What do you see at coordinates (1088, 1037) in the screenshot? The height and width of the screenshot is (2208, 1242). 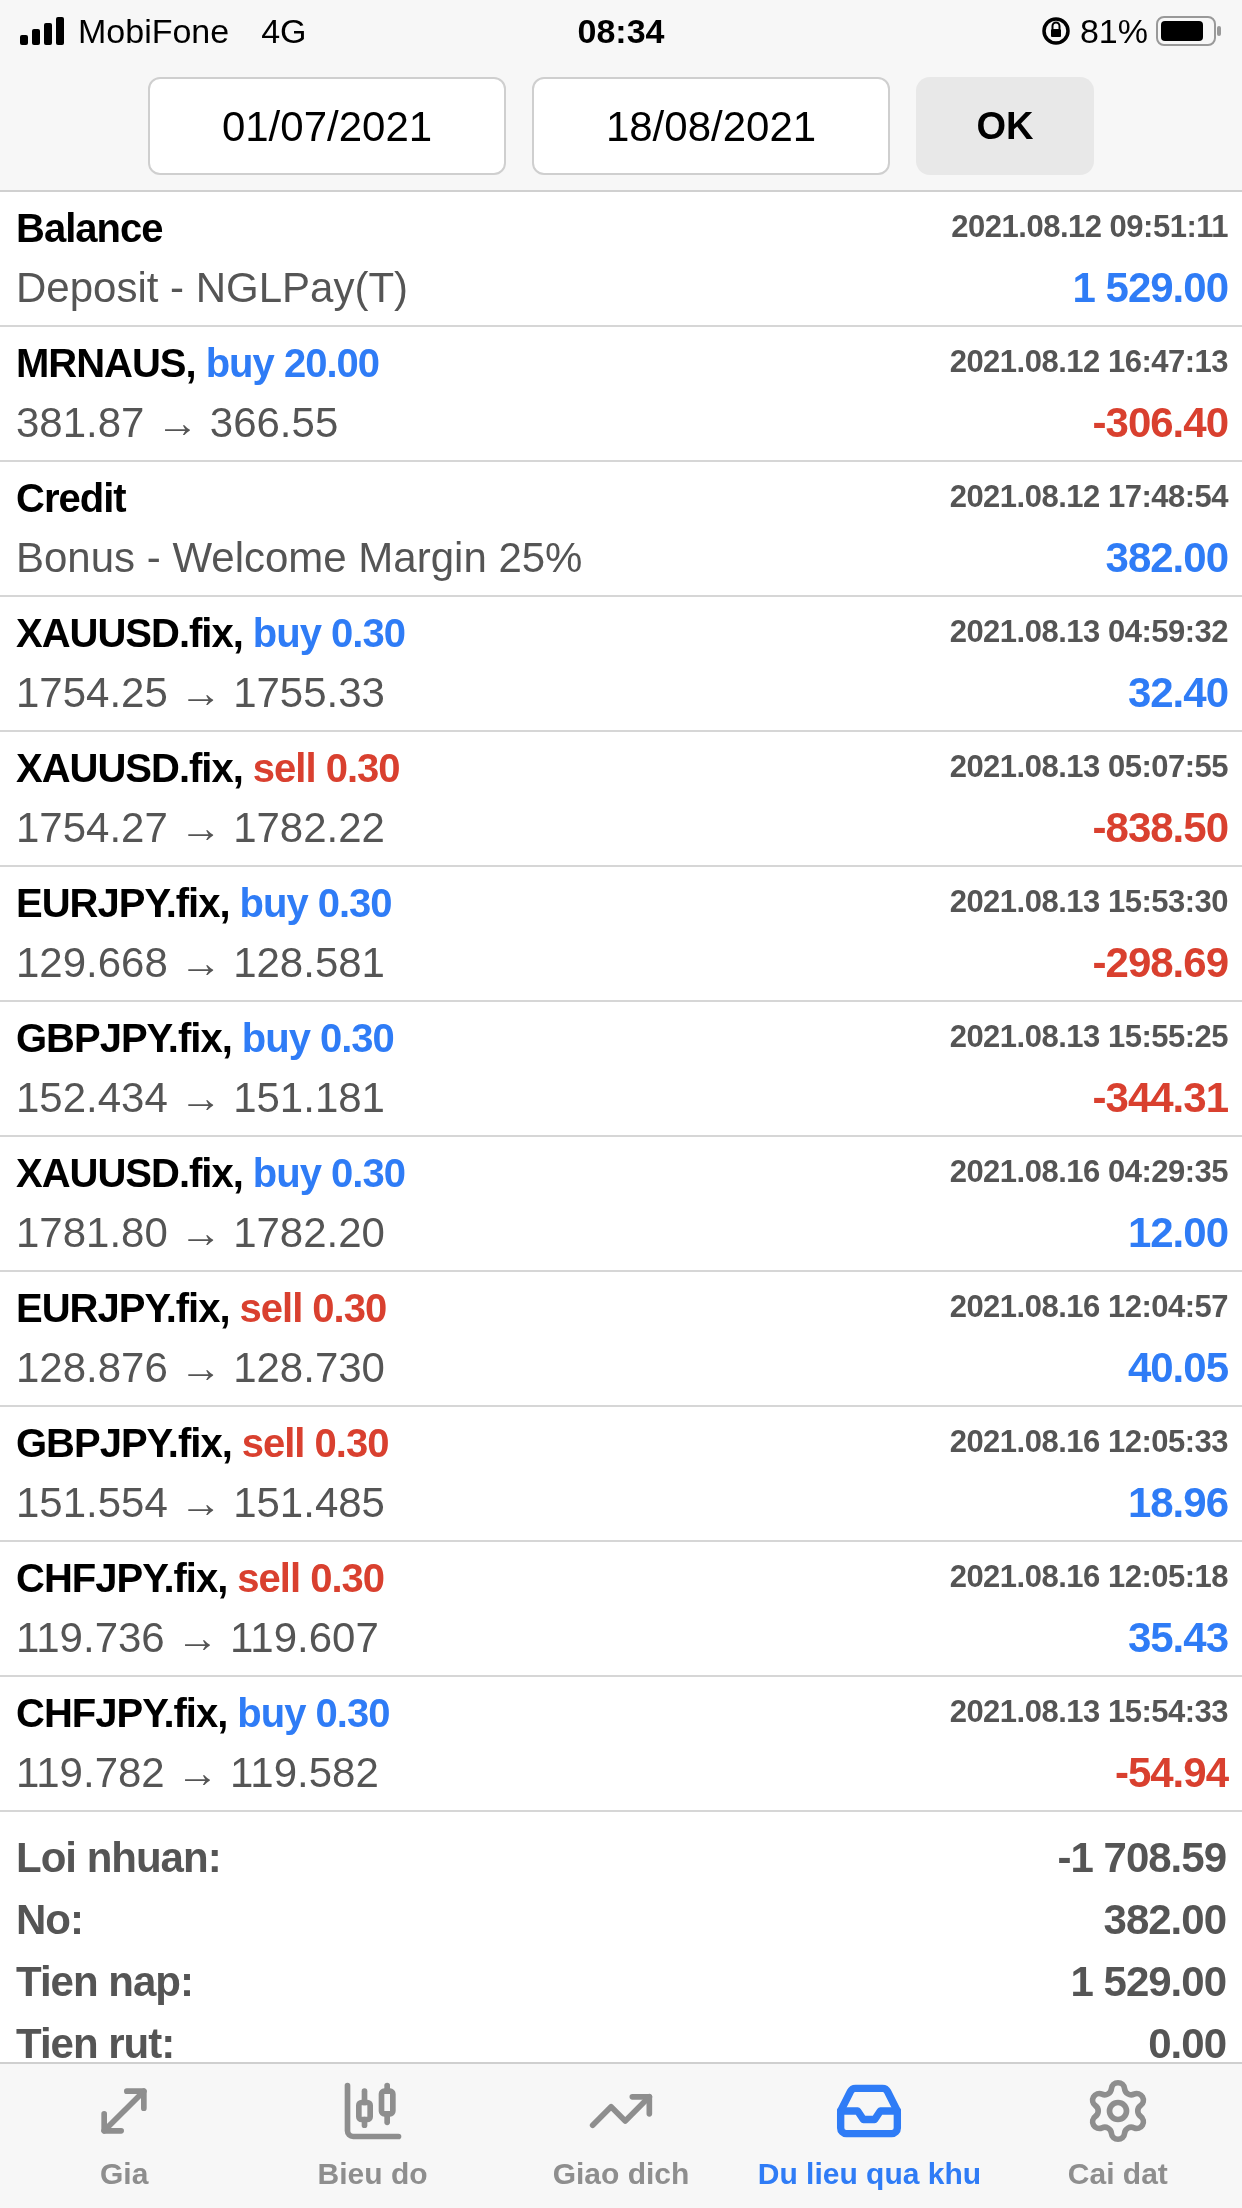 I see `timestamp: 2021.08.13 15:55:25` at bounding box center [1088, 1037].